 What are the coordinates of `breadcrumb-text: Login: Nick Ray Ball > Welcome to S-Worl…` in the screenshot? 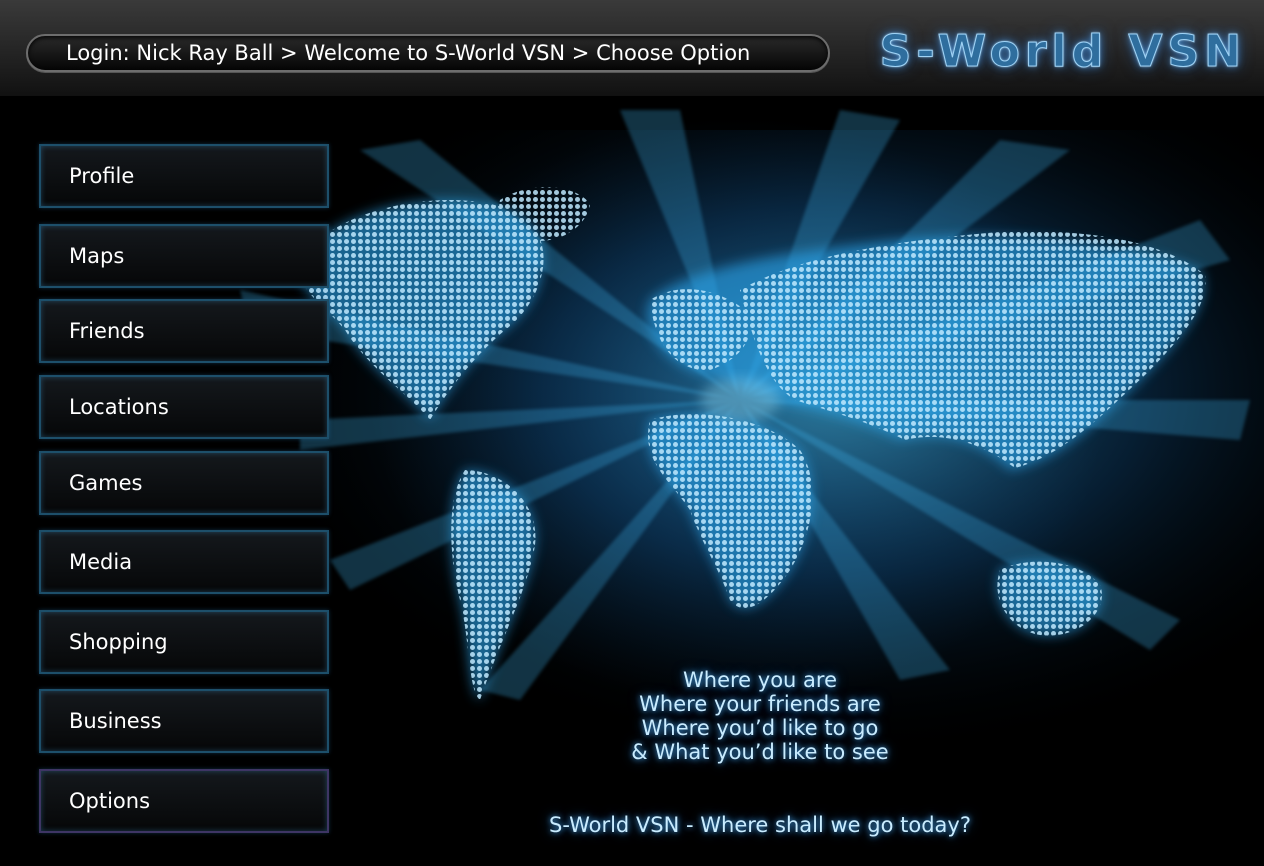 It's located at (408, 53).